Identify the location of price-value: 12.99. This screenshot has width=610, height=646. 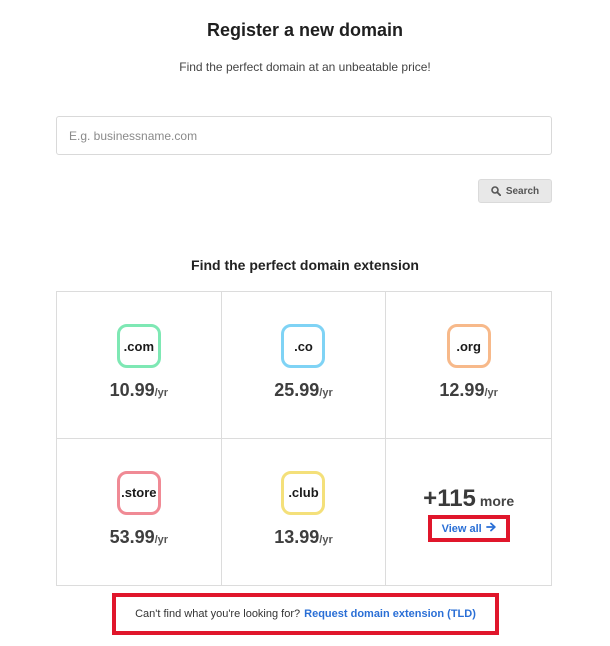
(462, 390).